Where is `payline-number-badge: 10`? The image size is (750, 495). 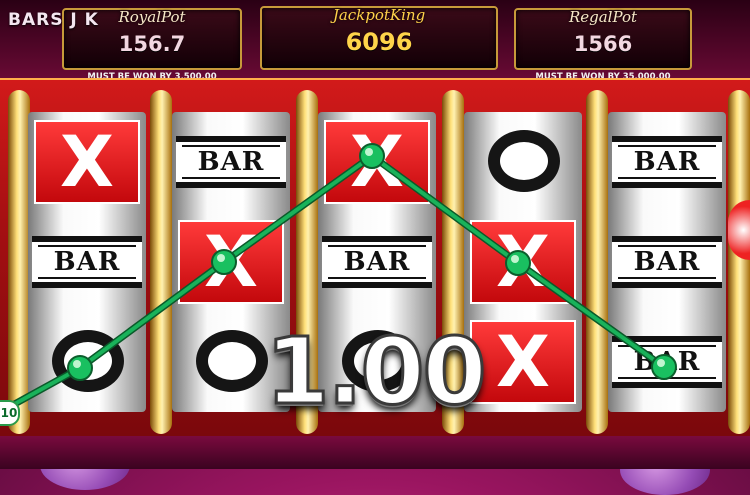 payline-number-badge: 10 is located at coordinates (10, 413).